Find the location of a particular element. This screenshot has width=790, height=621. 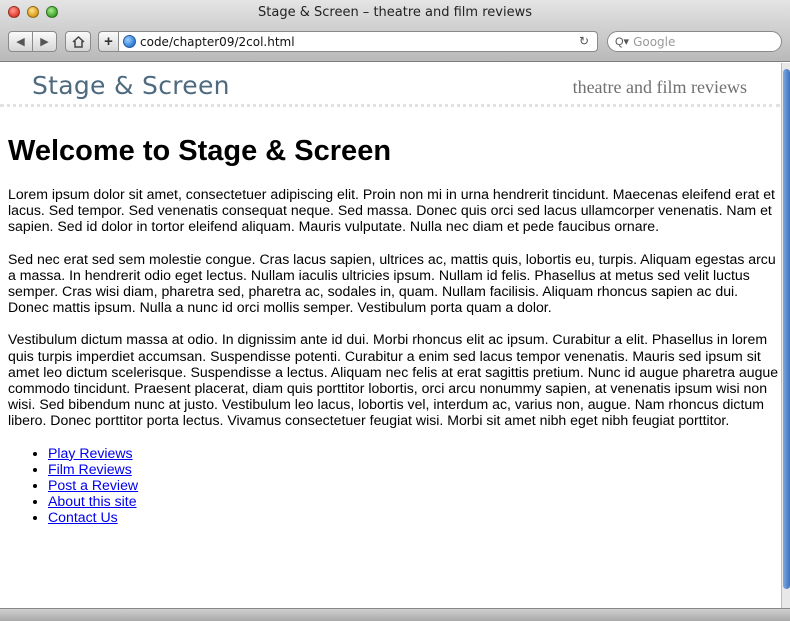

add-bookmark-button: + is located at coordinates (108, 41).